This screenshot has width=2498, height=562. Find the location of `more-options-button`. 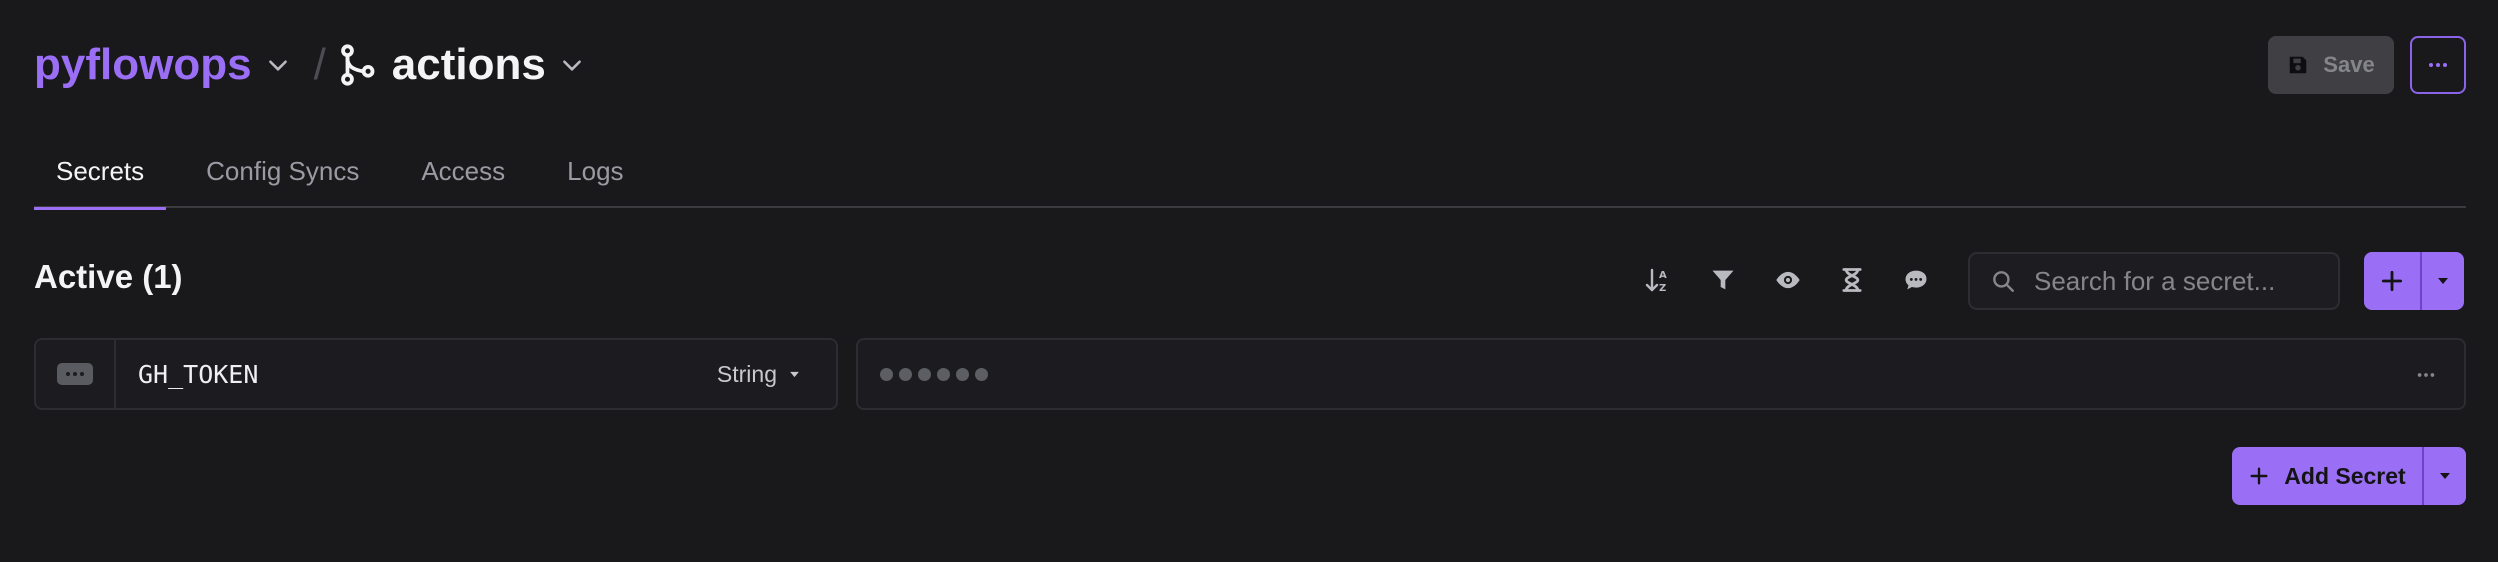

more-options-button is located at coordinates (2438, 65).